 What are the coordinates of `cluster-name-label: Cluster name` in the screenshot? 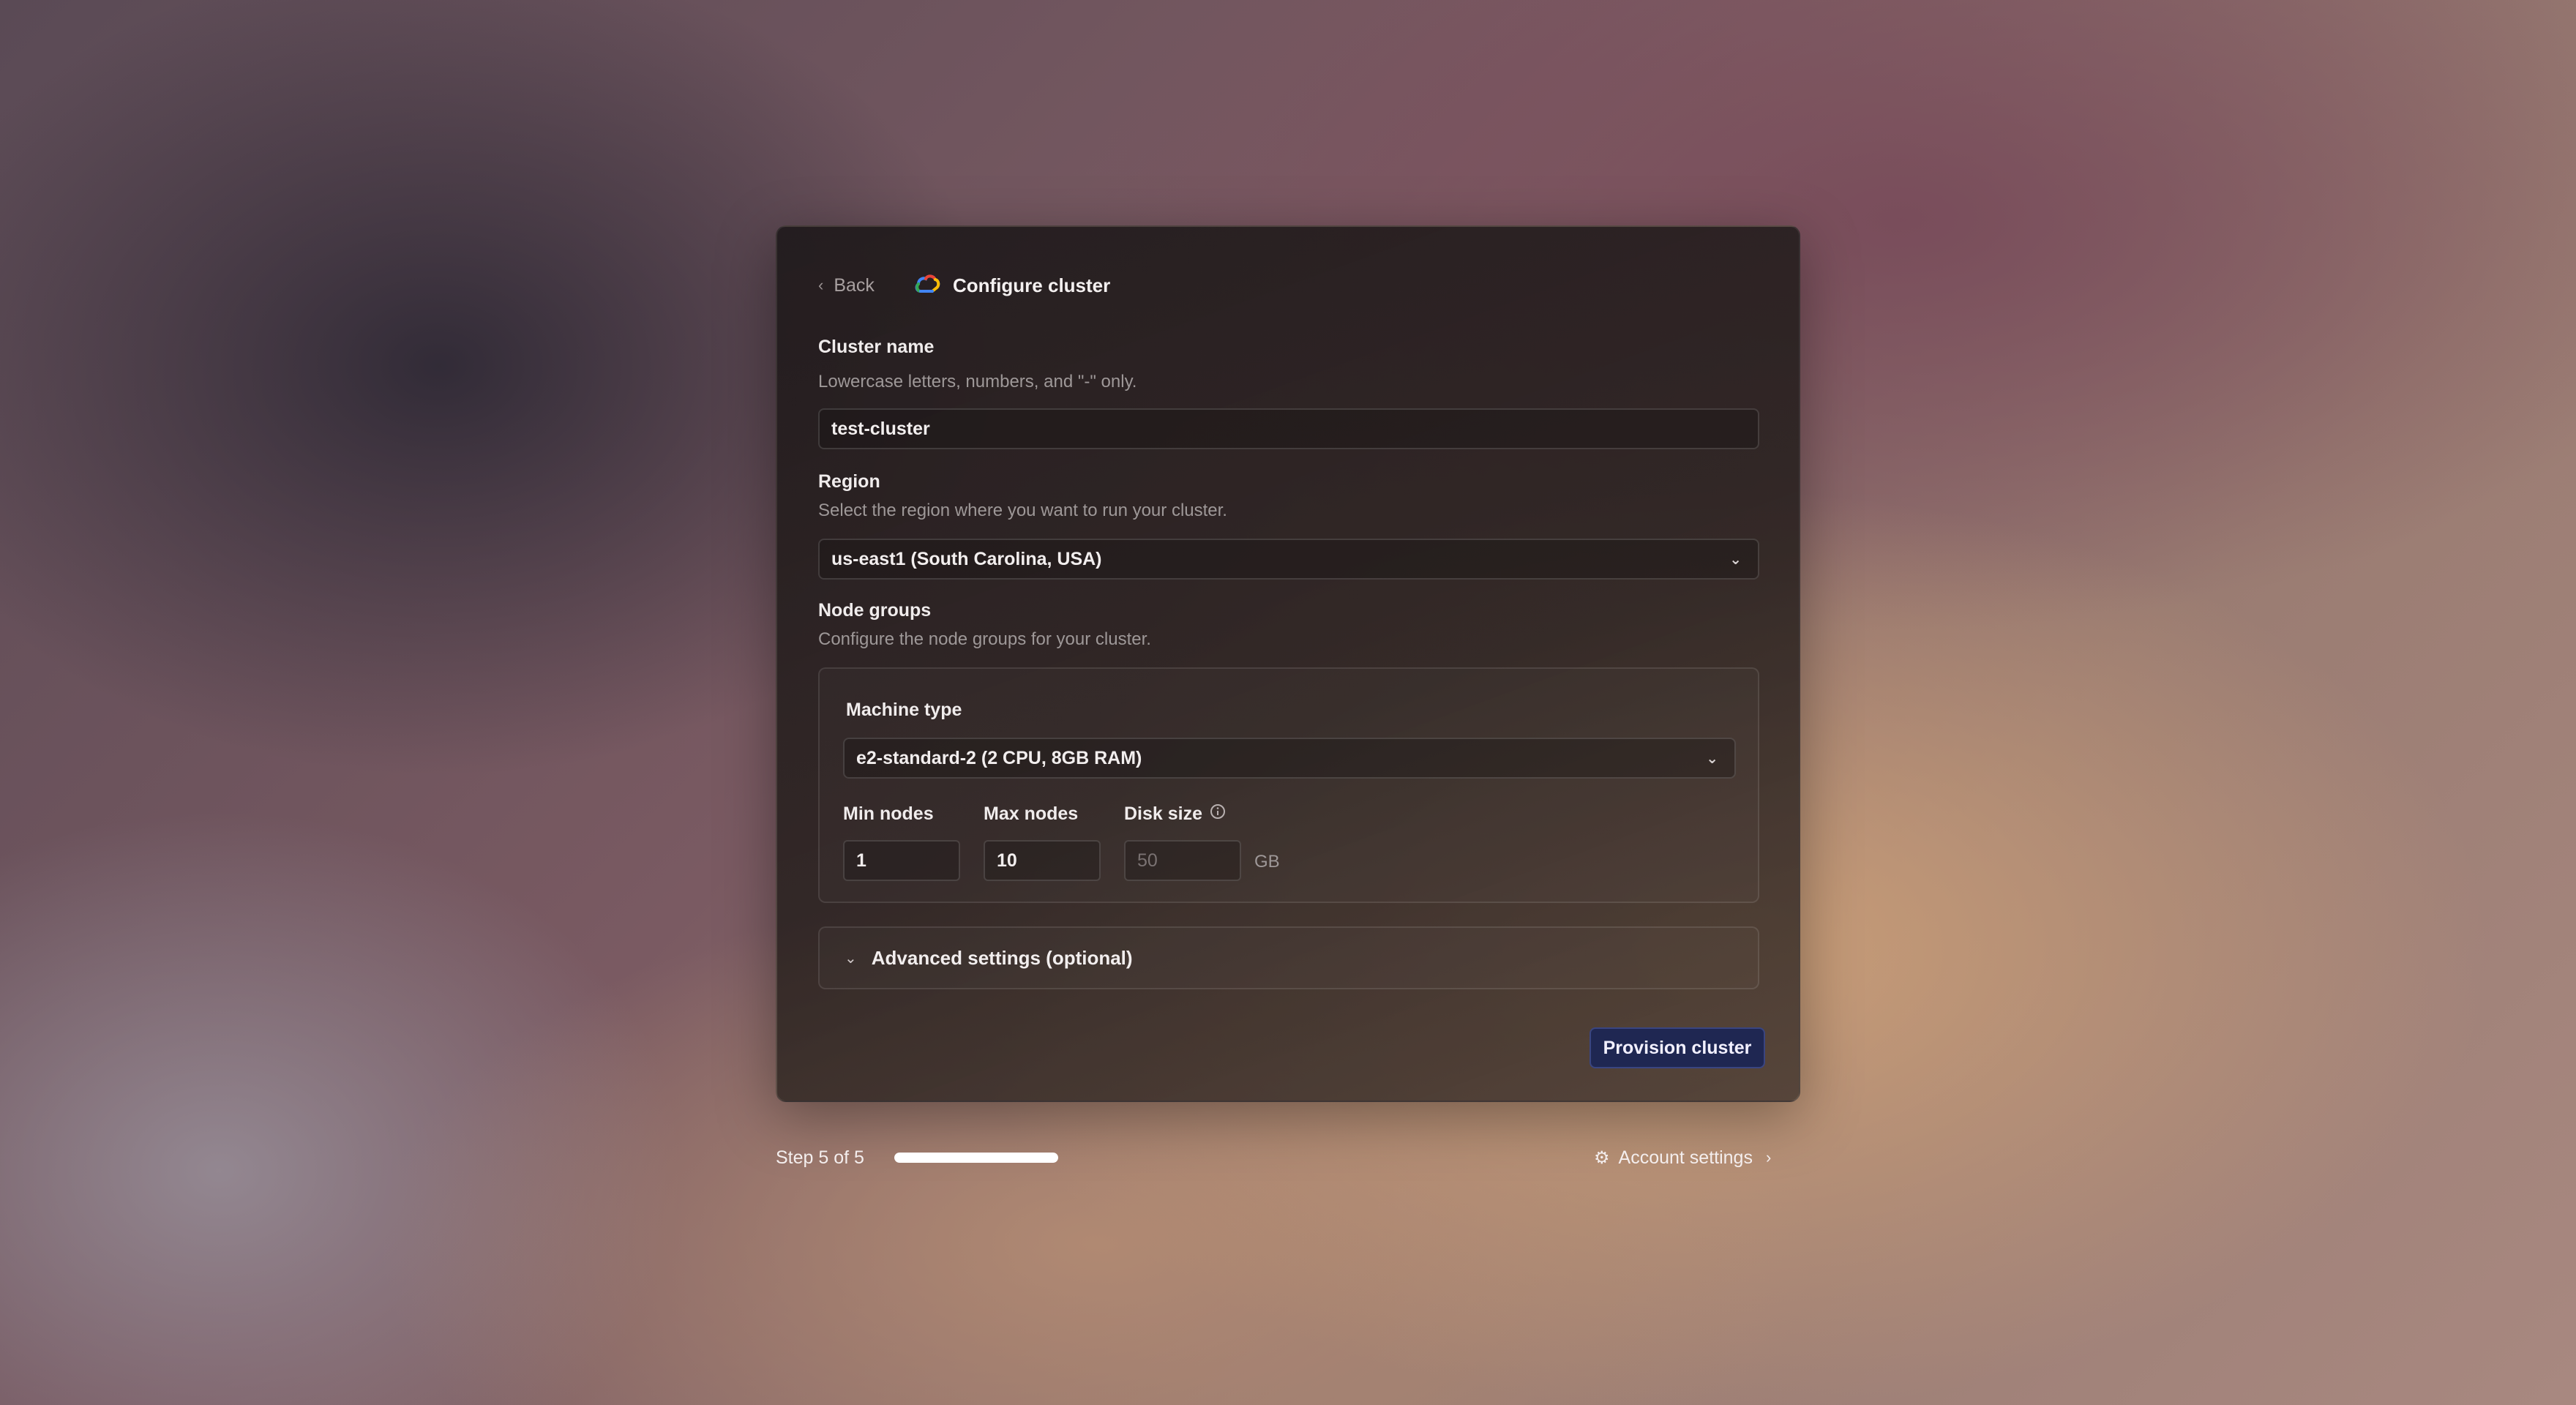 It's located at (876, 347).